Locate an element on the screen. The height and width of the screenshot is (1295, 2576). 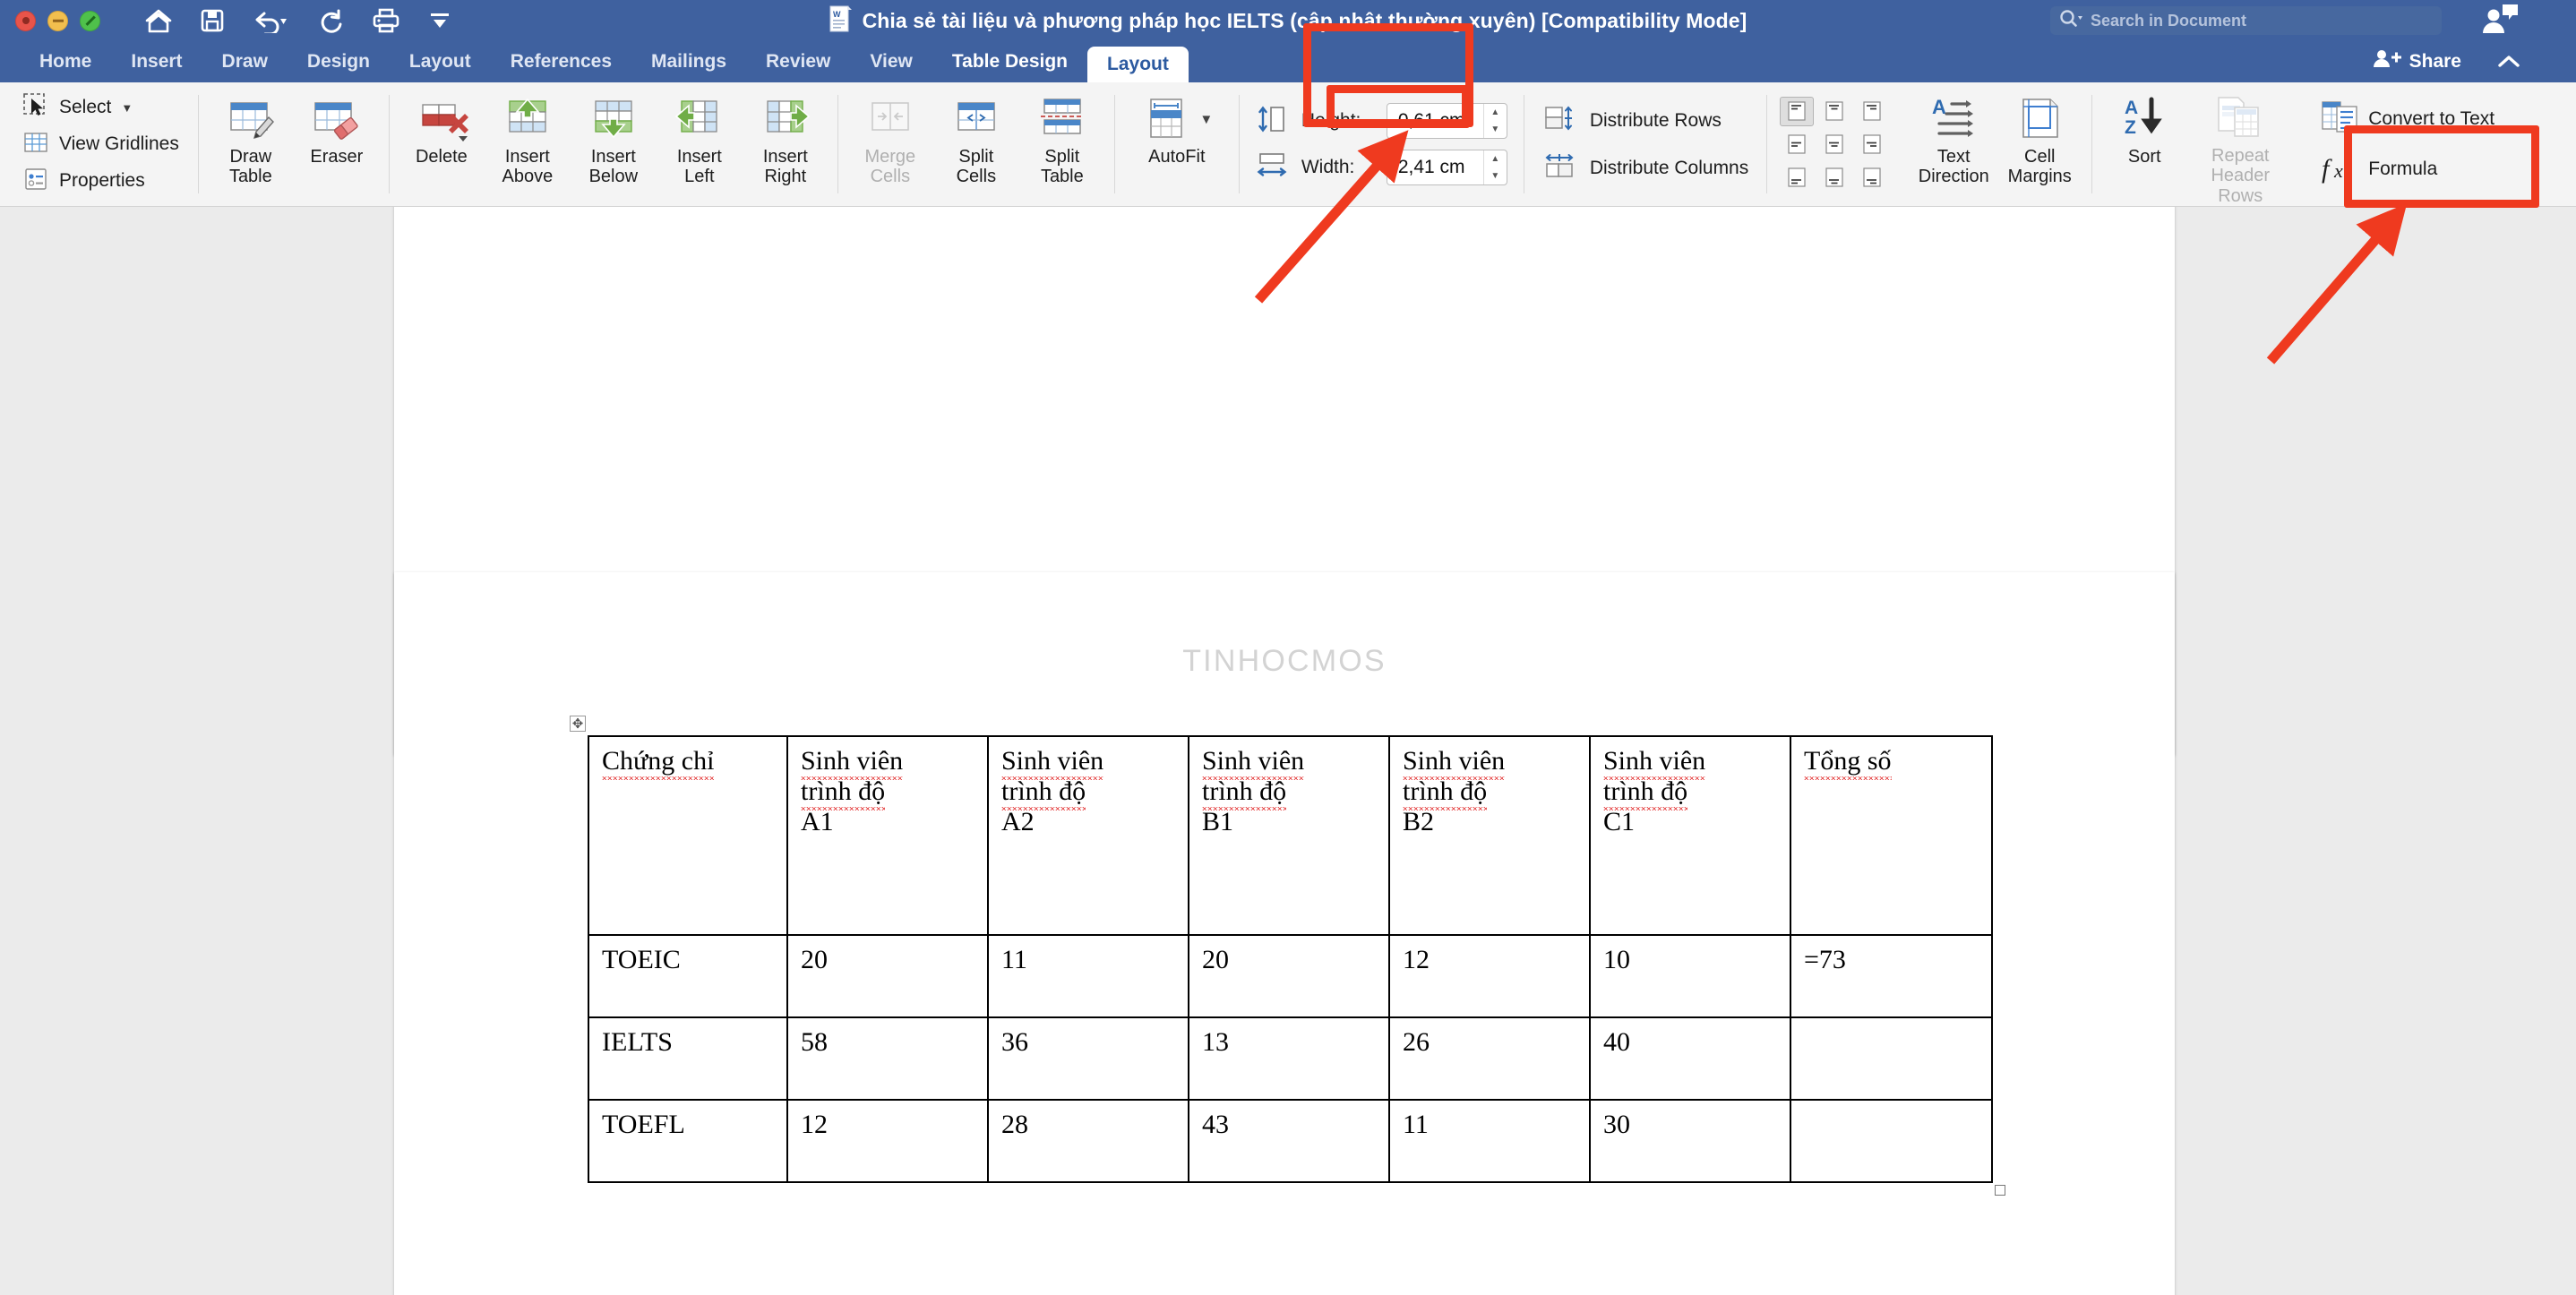
insert-above-label: Insert Above is located at coordinates (528, 167).